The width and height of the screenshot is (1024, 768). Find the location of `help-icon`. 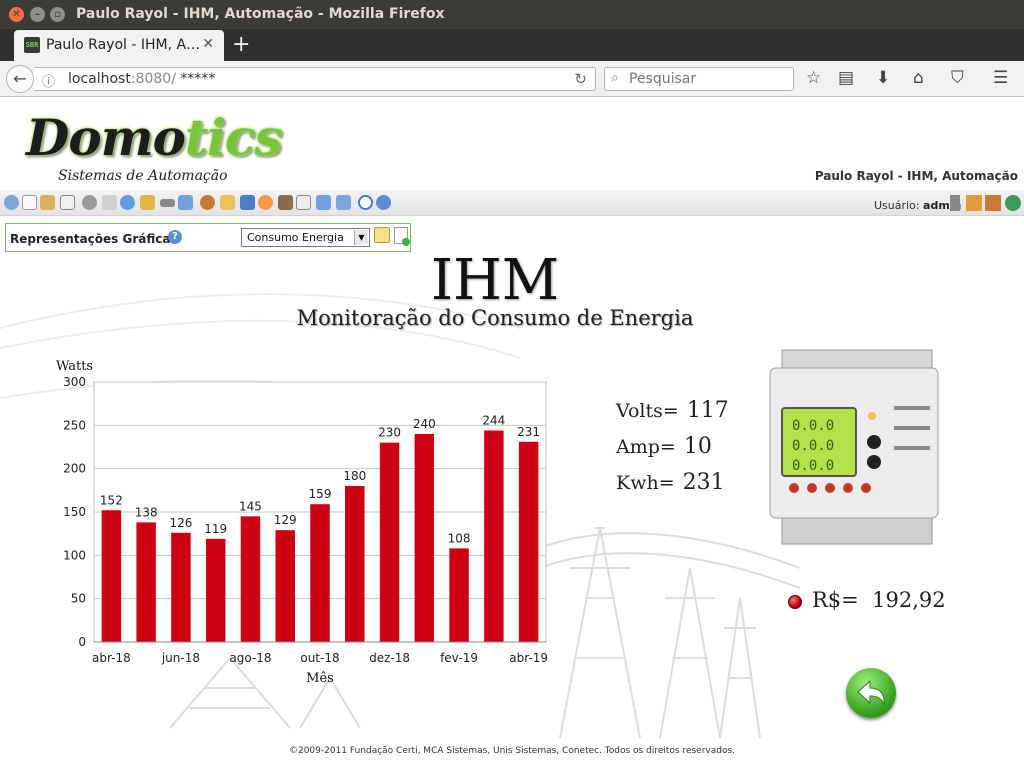

help-icon is located at coordinates (383, 202).